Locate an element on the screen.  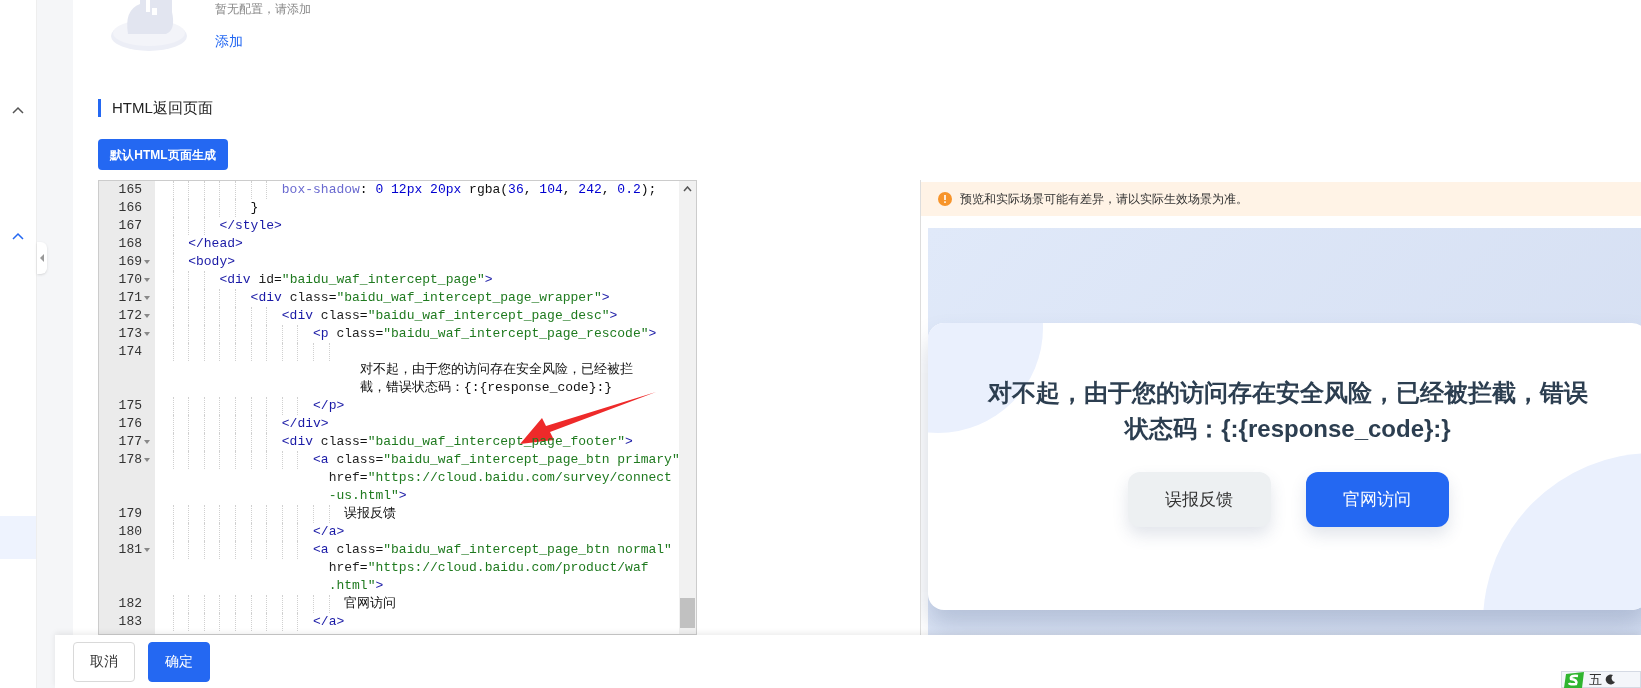
code-line: </p> is located at coordinates (328, 405).